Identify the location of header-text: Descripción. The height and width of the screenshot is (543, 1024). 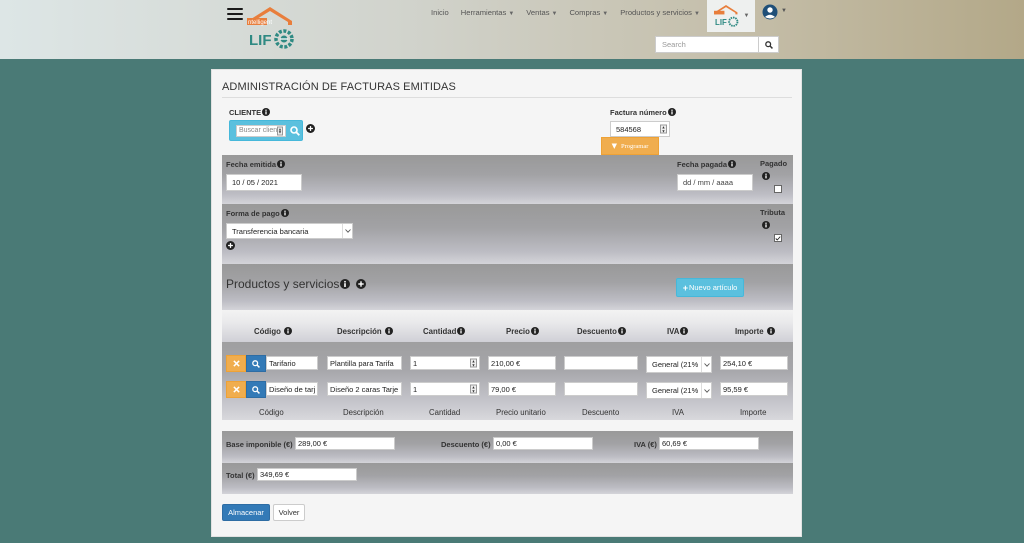
(359, 331).